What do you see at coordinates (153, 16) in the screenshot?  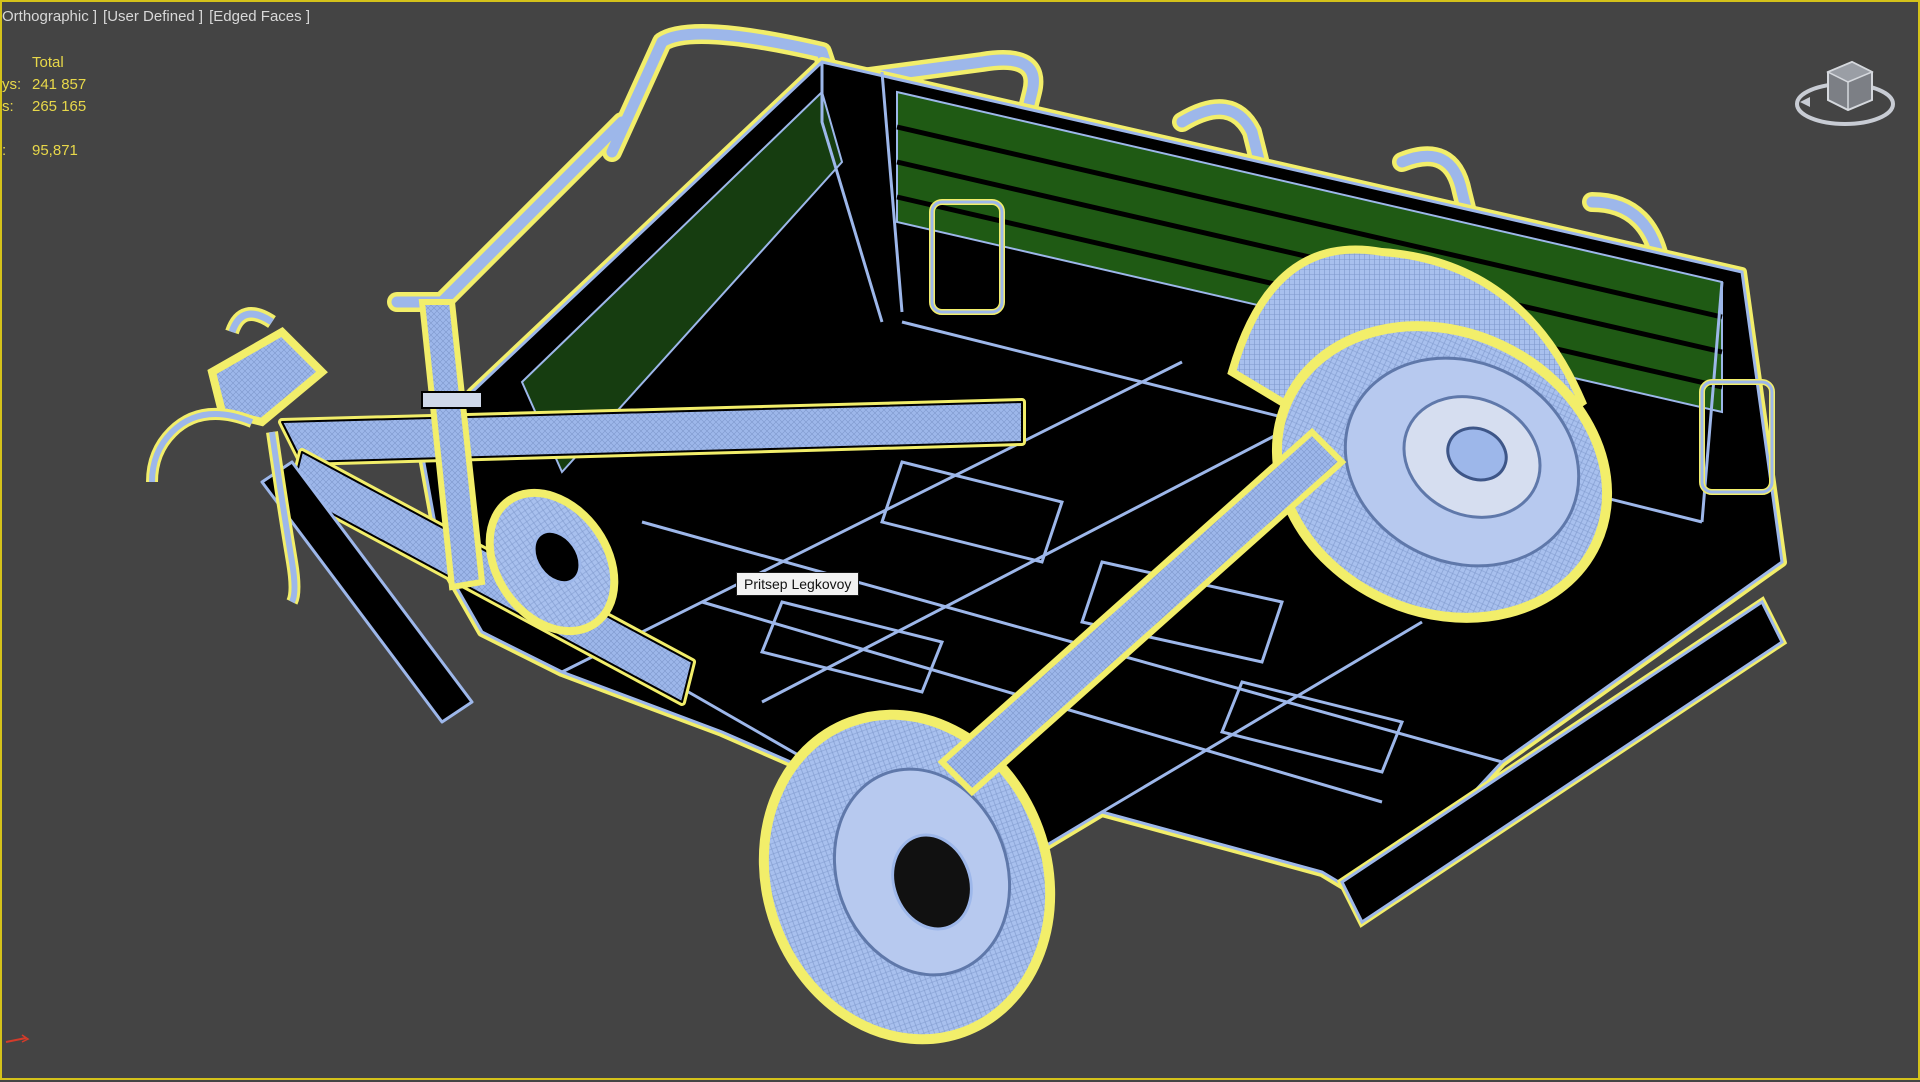 I see `view-mode-label: [User Defined ]` at bounding box center [153, 16].